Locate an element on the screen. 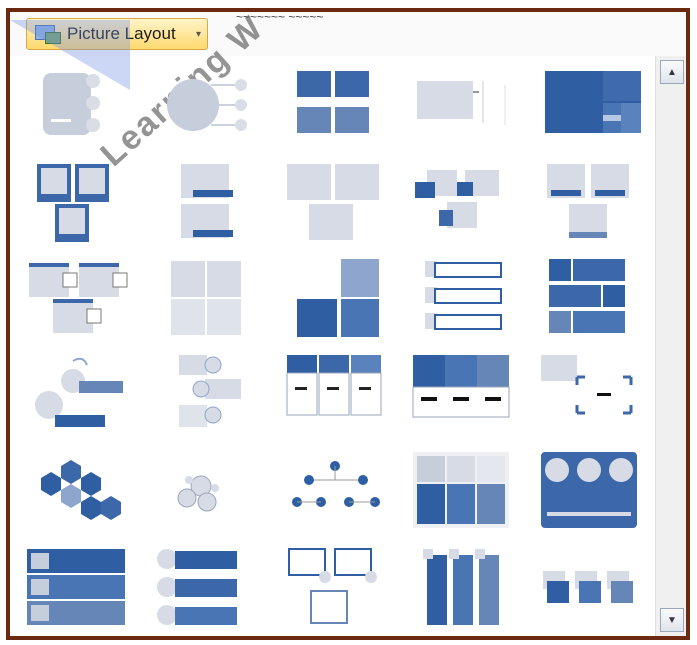 Image resolution: width=697 pixels, height=645 pixels. scroll-up-button: ▲ is located at coordinates (672, 72).